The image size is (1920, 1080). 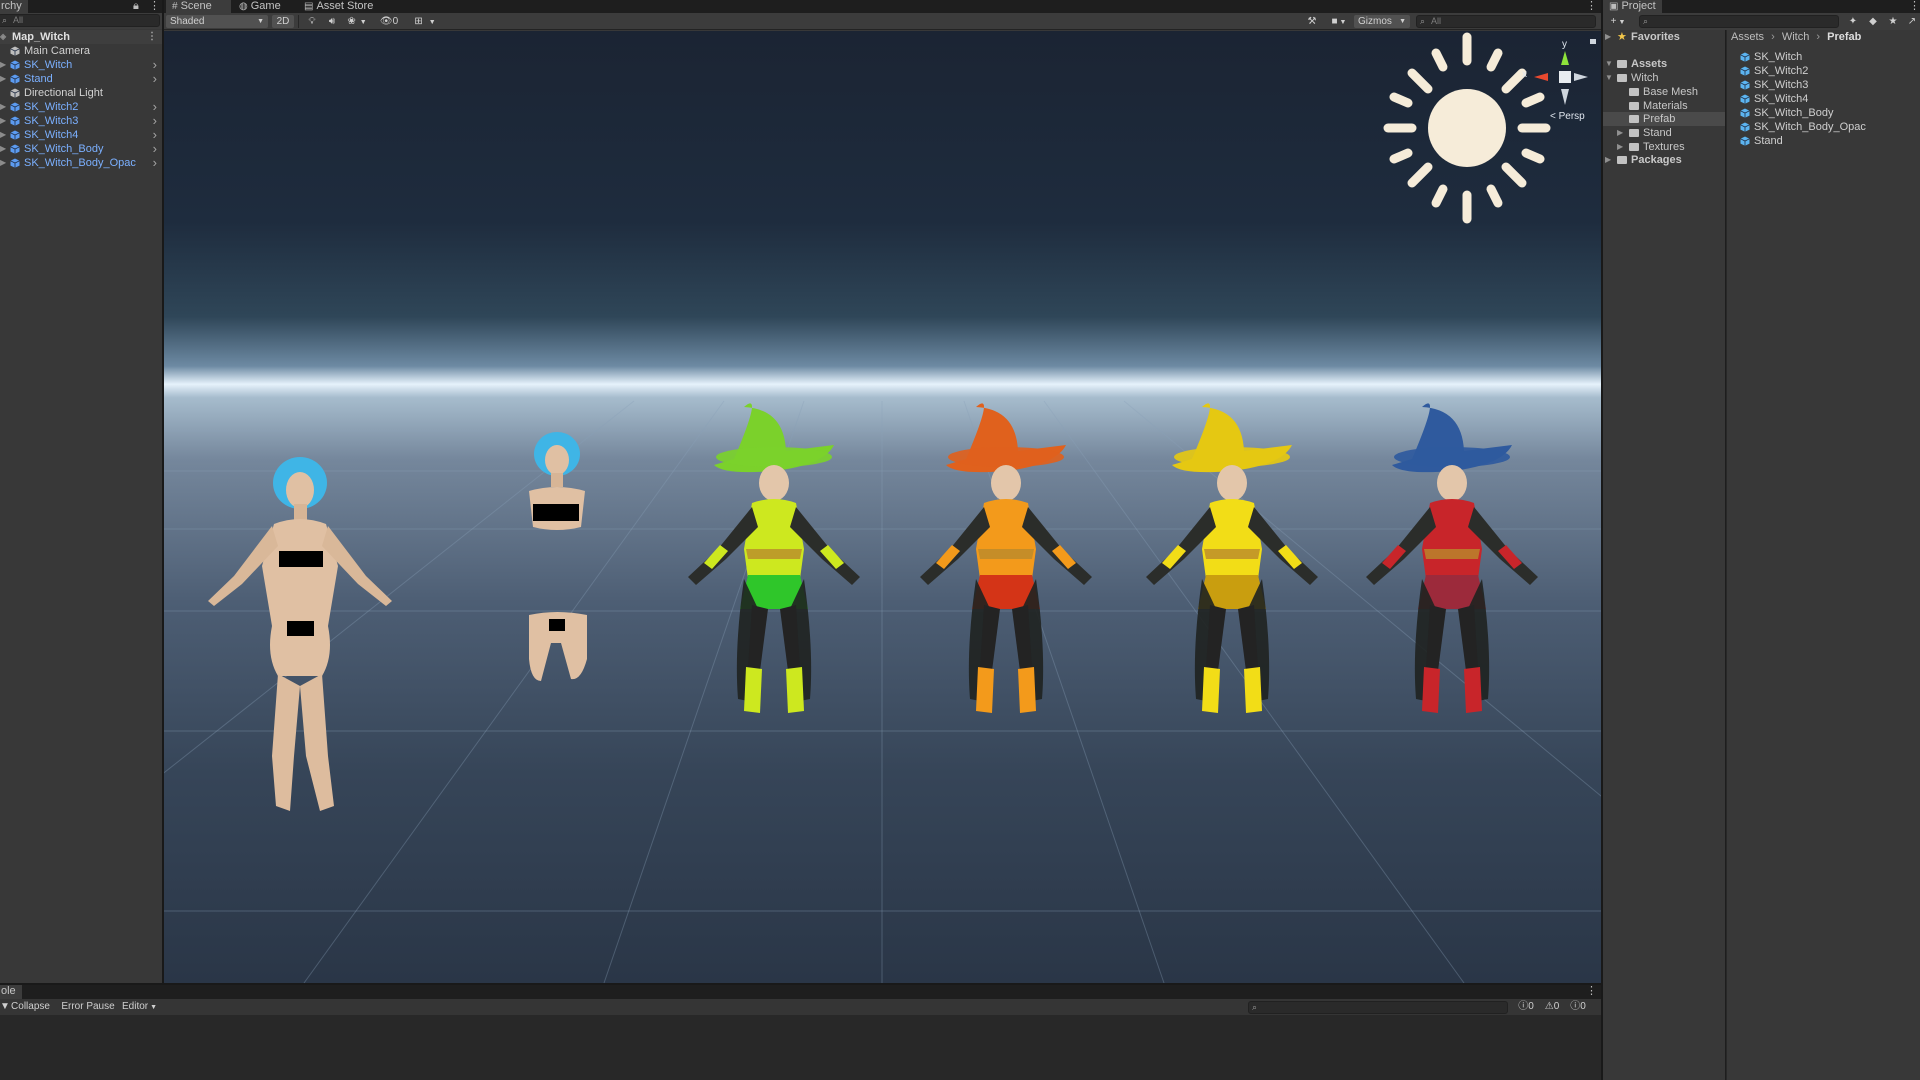 I want to click on scene-row: ◈ Map_Witch ⋮, so click(x=81, y=37).